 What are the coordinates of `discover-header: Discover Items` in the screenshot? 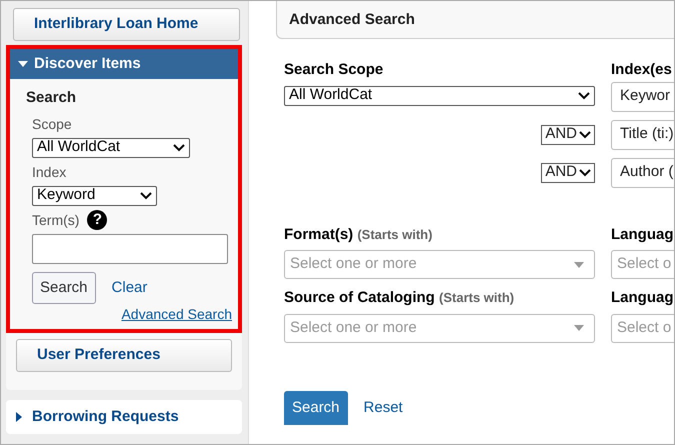 It's located at (124, 63).